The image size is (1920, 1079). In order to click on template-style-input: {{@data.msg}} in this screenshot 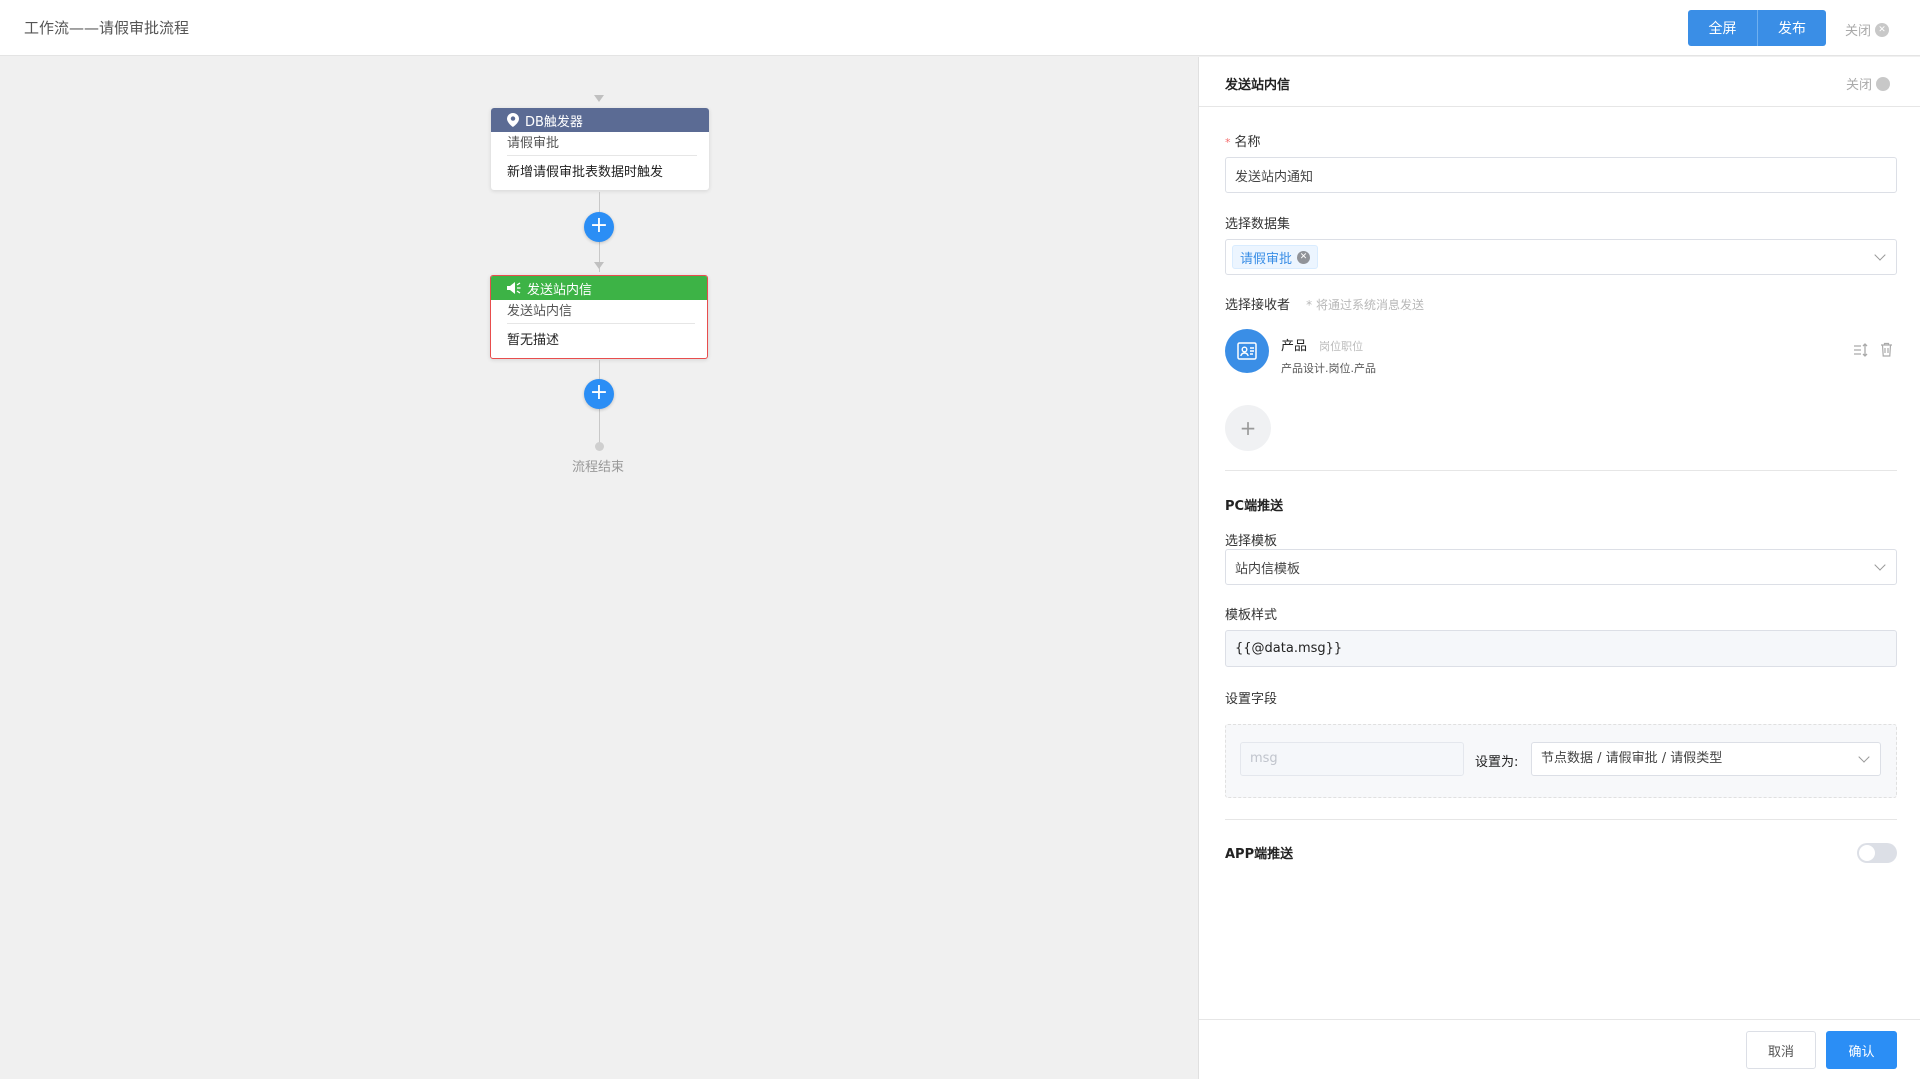, I will do `click(1561, 648)`.